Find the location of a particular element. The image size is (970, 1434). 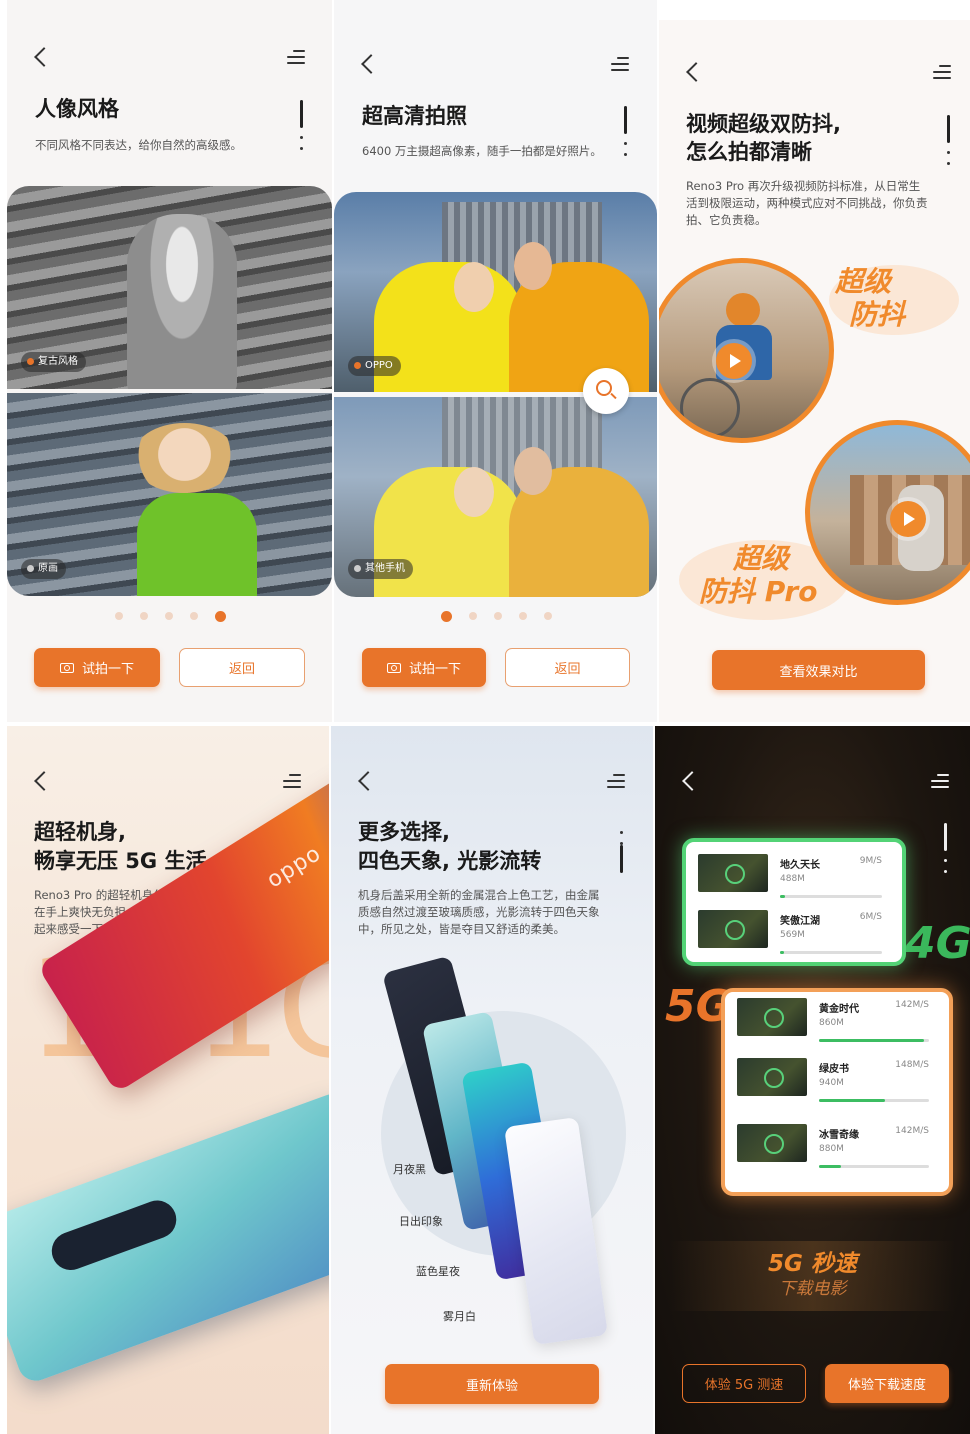

portrait-figure is located at coordinates (184, 458).